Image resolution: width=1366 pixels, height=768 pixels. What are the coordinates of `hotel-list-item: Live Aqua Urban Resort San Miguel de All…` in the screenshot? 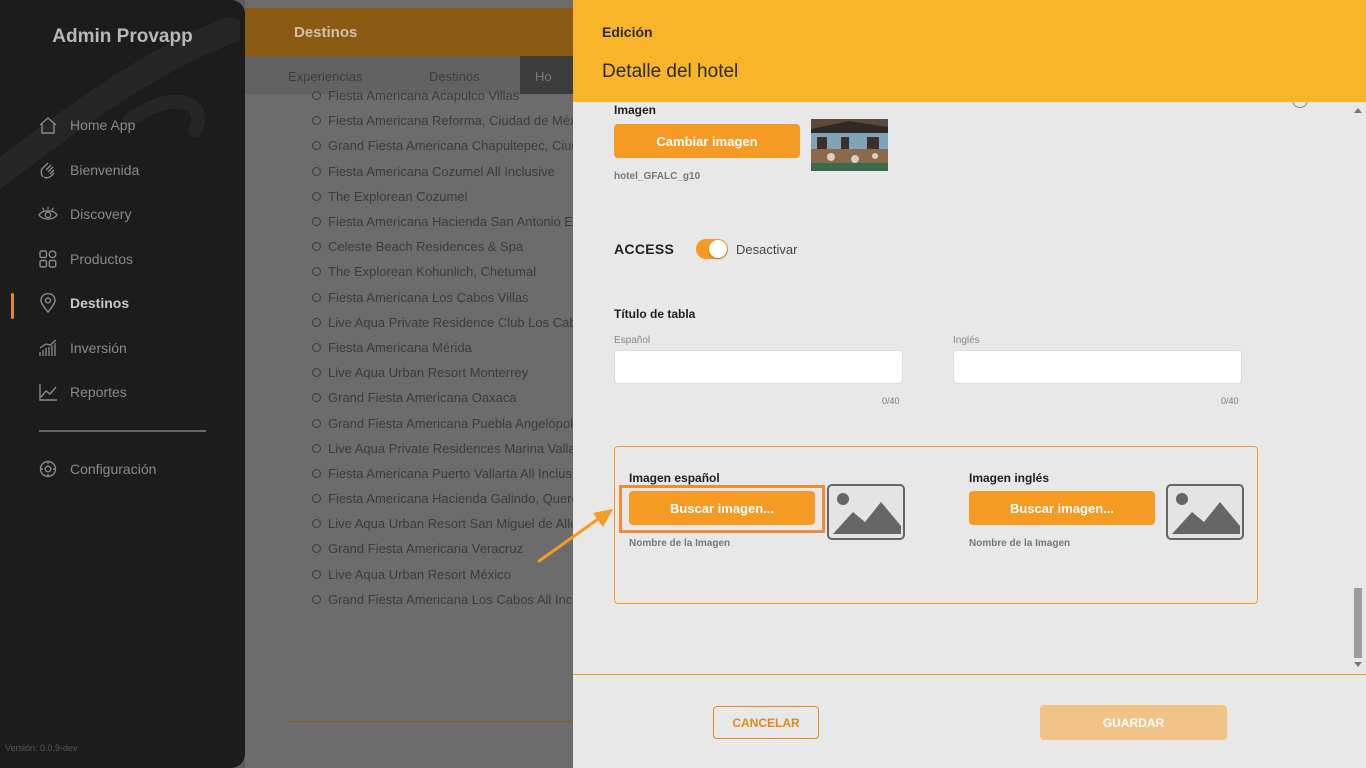 It's located at (442, 523).